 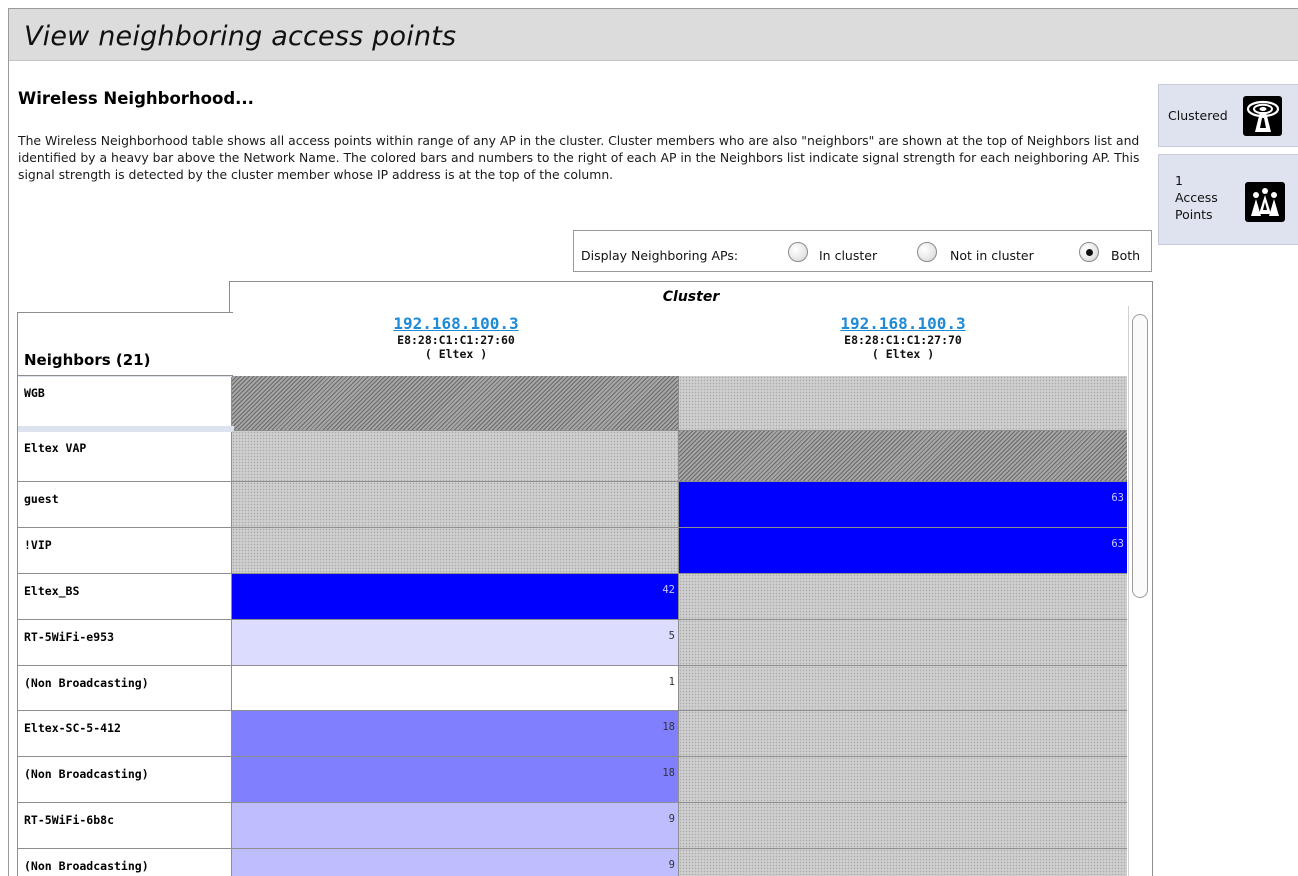 I want to click on neighbor-name: Eltex VAP, so click(x=55, y=448).